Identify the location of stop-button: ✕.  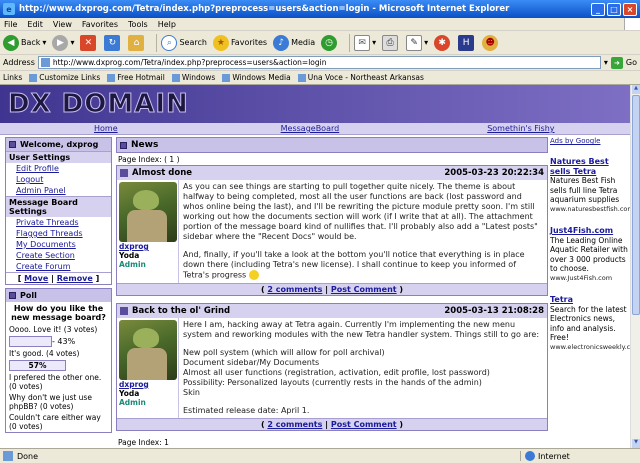
(89, 42).